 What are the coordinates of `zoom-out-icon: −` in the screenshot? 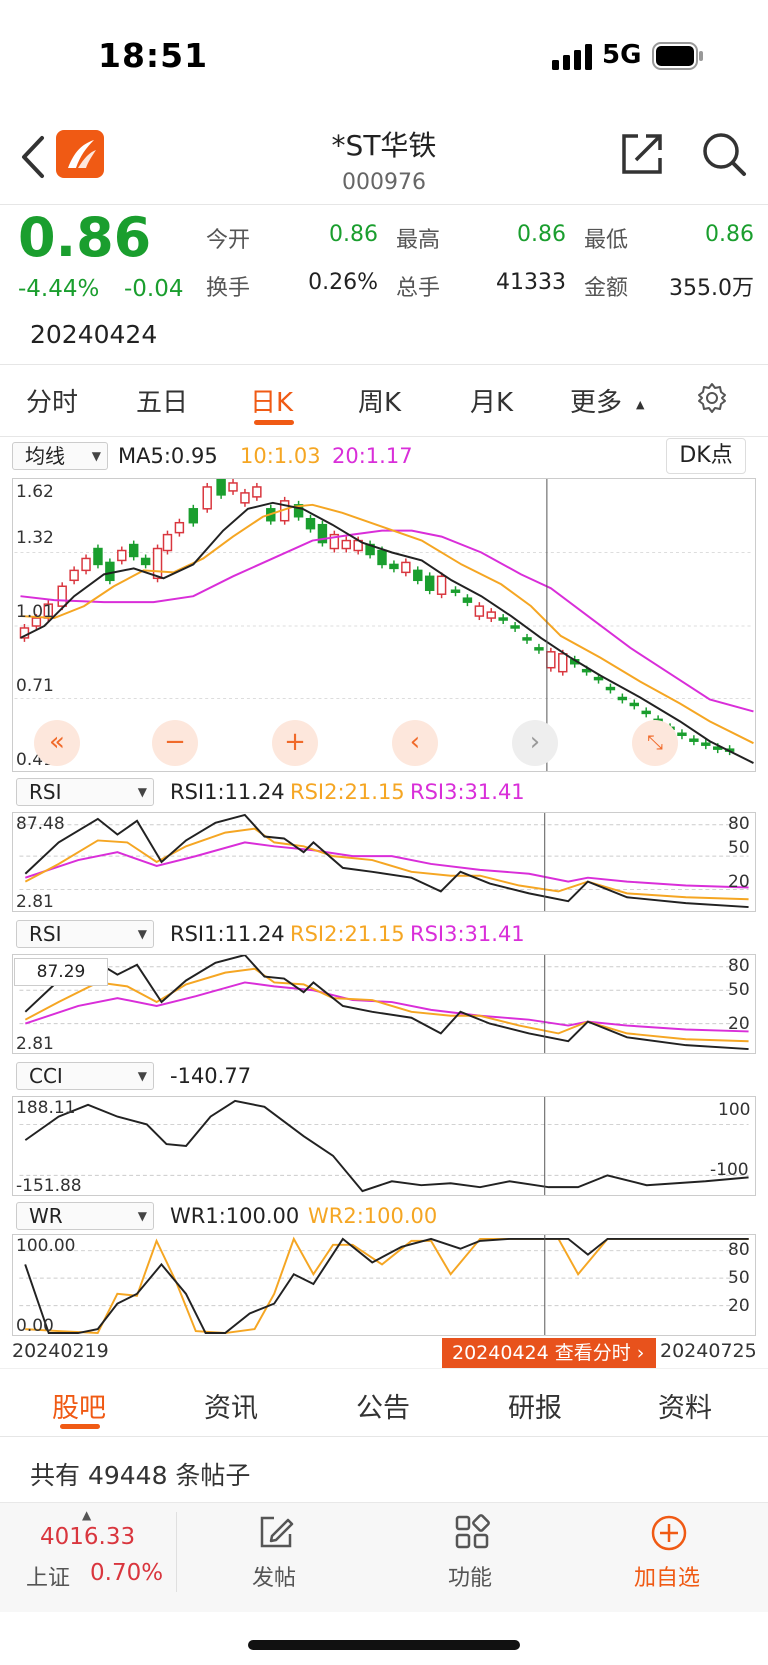 It's located at (175, 743).